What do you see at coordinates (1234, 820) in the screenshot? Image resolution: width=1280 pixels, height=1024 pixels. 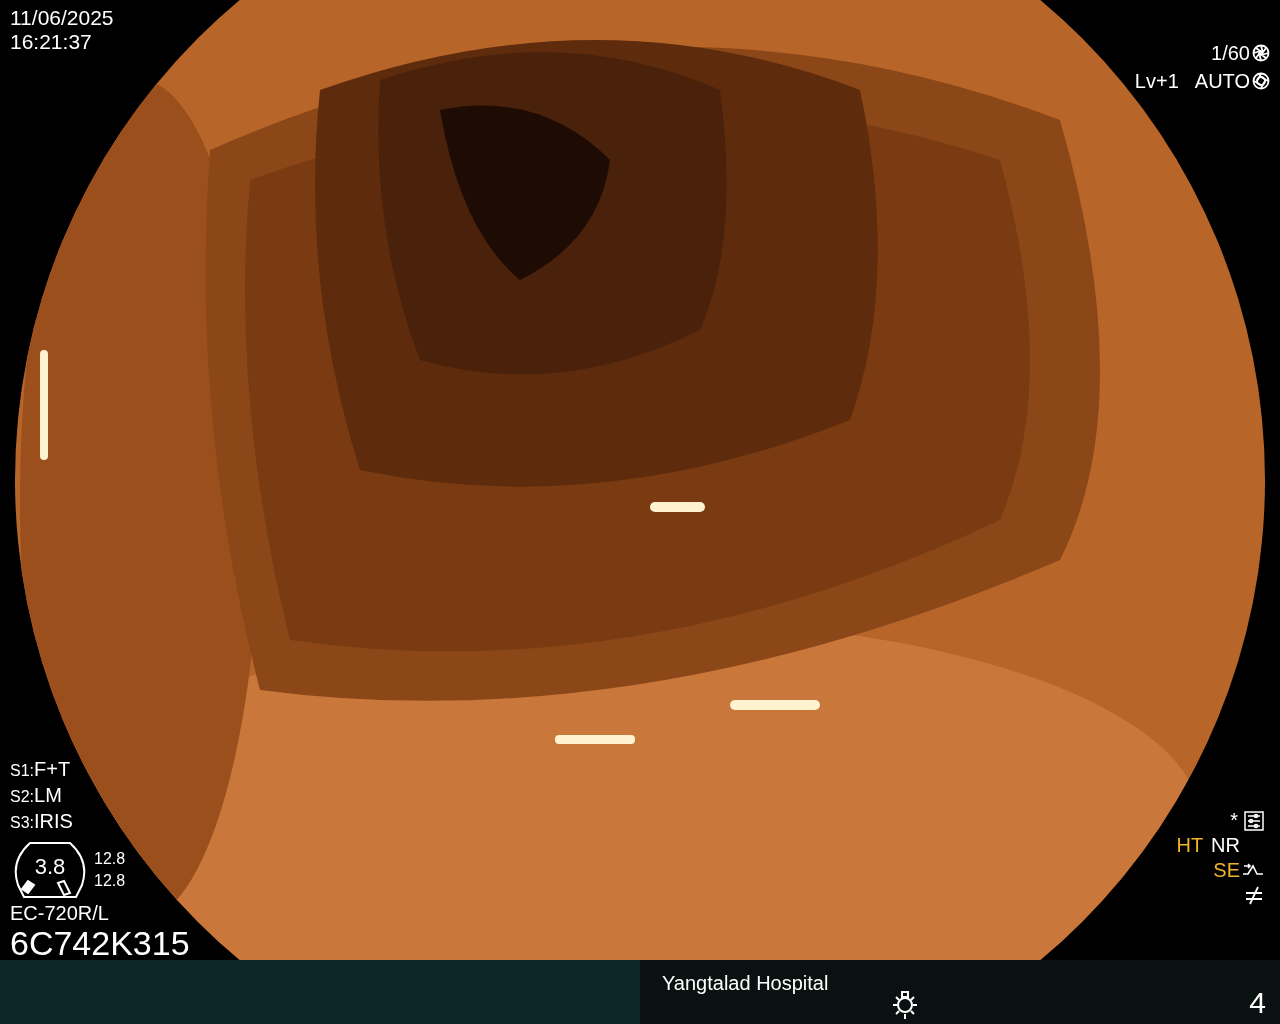 I see `asterisk-mark: *` at bounding box center [1234, 820].